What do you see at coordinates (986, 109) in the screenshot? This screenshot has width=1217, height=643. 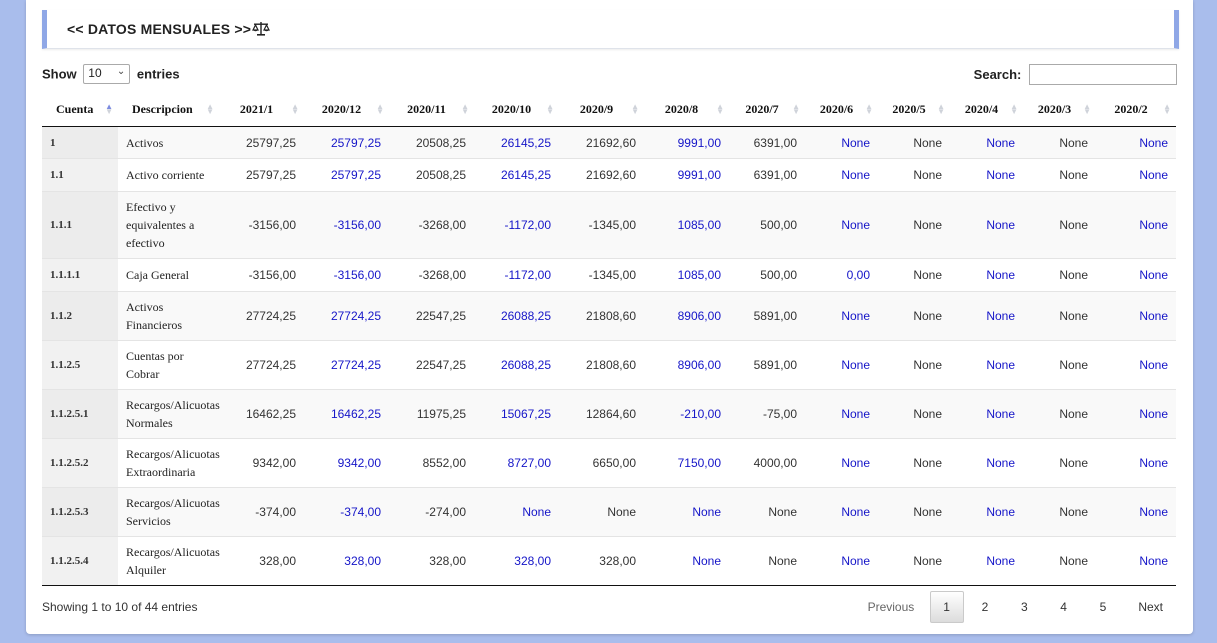 I see `column-header-month: 2020/4 ▲ ▼` at bounding box center [986, 109].